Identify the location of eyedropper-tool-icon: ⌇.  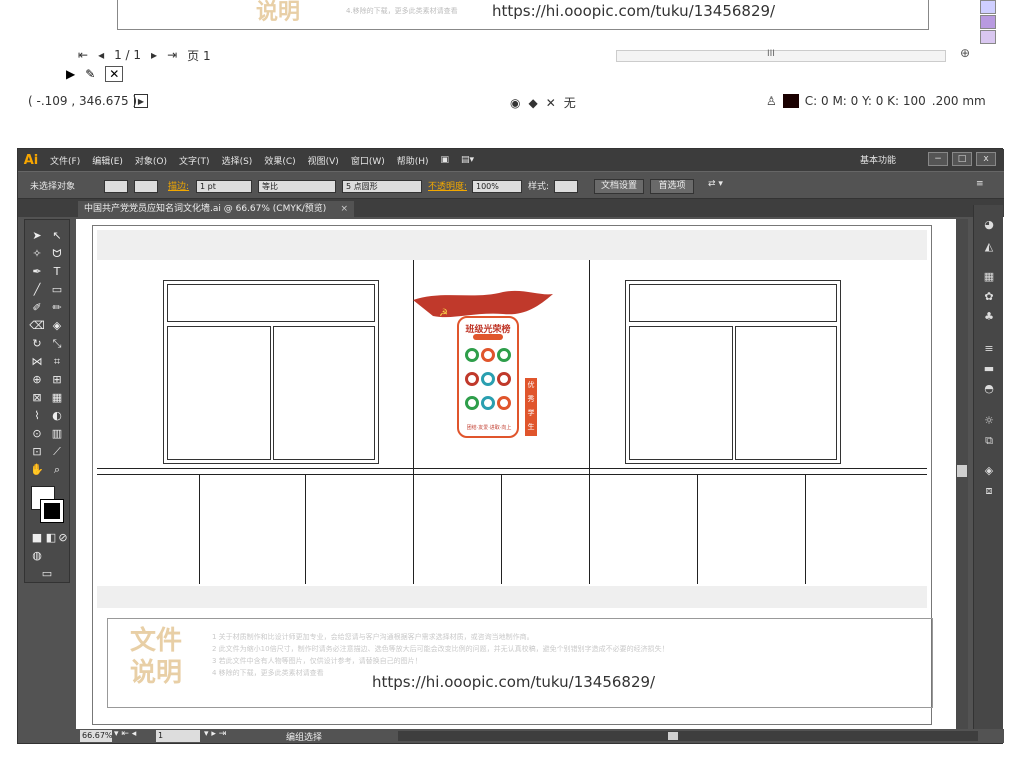
(37, 416).